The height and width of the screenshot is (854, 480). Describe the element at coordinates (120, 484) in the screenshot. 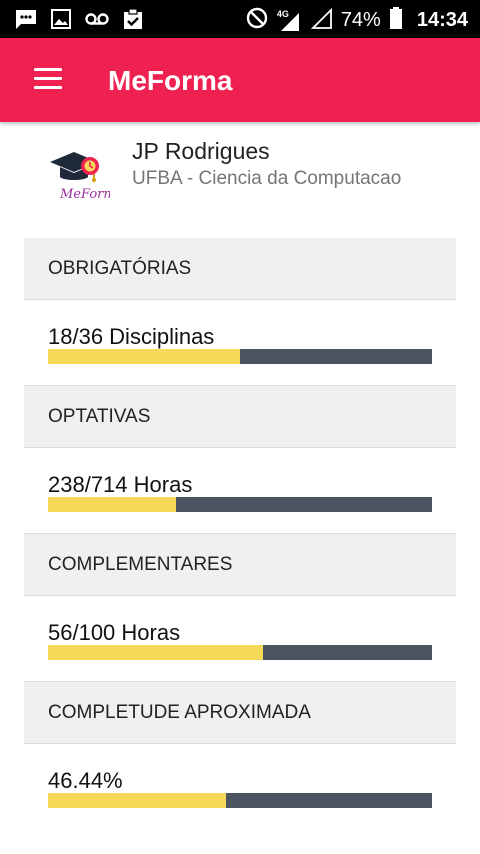

I see `progress-label: 238/714 Horas` at that location.